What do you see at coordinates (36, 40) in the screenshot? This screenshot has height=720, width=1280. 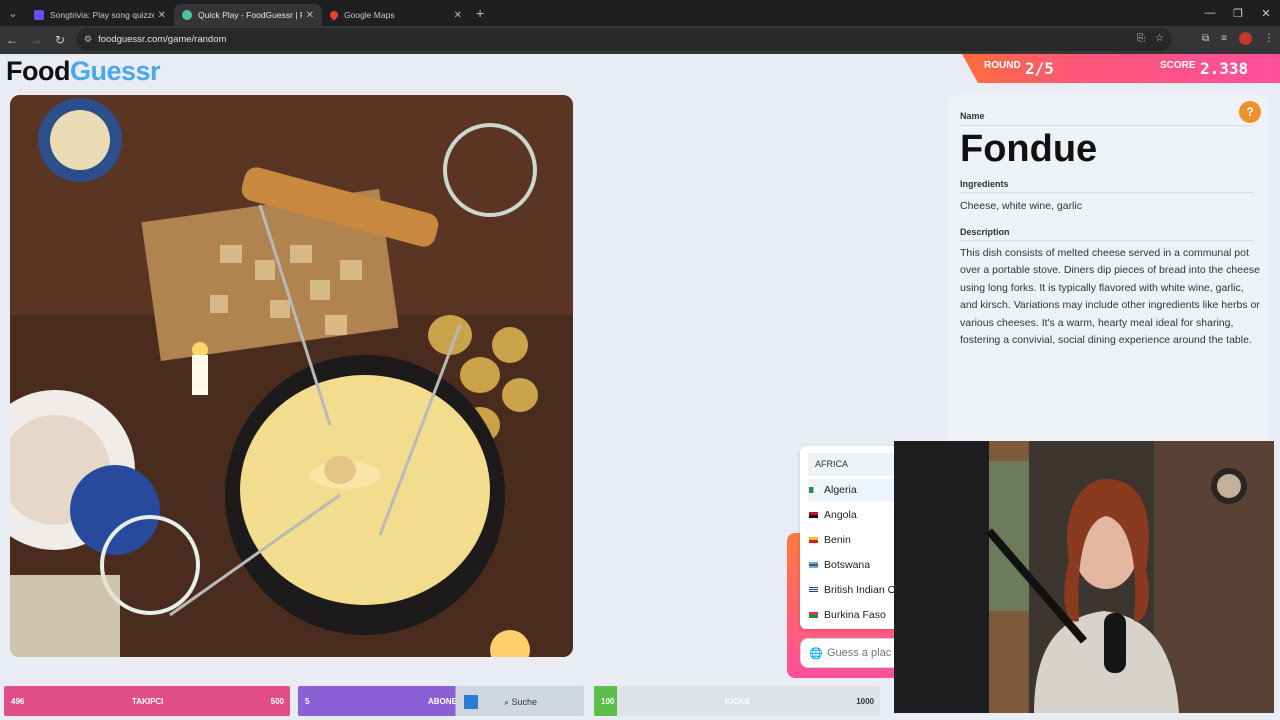 I see `forward-icon: →` at bounding box center [36, 40].